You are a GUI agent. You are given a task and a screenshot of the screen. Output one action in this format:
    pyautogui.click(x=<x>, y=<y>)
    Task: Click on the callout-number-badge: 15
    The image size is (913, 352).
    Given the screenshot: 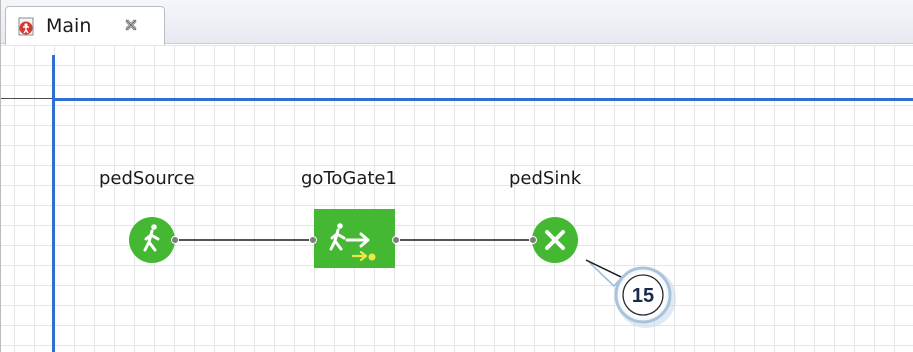 What is the action you would take?
    pyautogui.click(x=645, y=297)
    